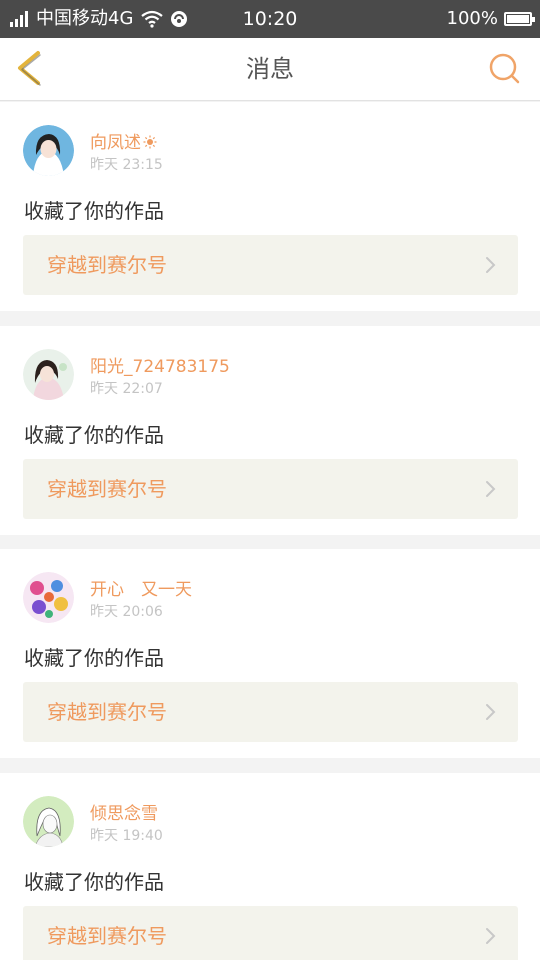  I want to click on username-text: 倾思念雪, so click(124, 814).